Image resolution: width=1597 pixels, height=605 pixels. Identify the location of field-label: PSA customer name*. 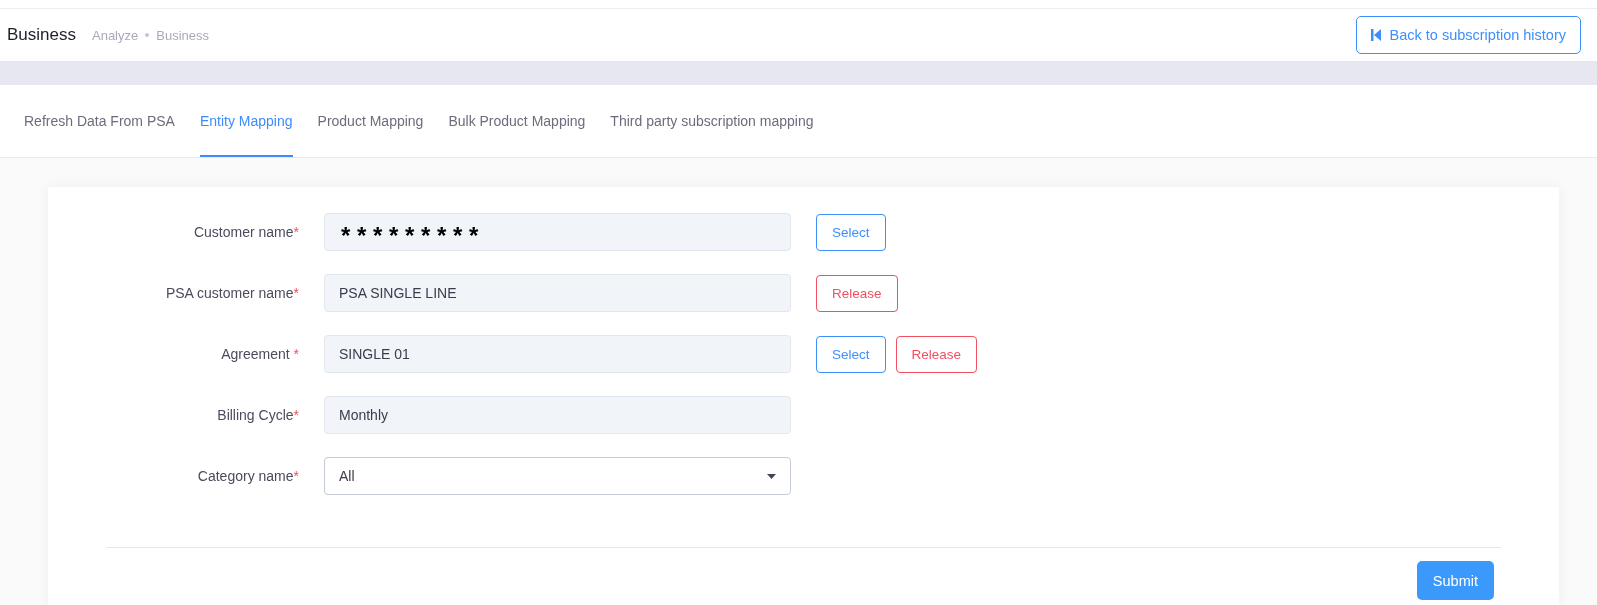
(232, 293).